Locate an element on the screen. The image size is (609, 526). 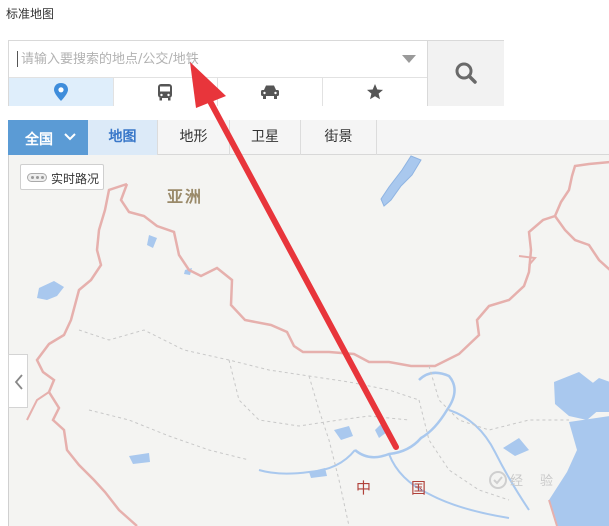
star-icon is located at coordinates (374, 92).